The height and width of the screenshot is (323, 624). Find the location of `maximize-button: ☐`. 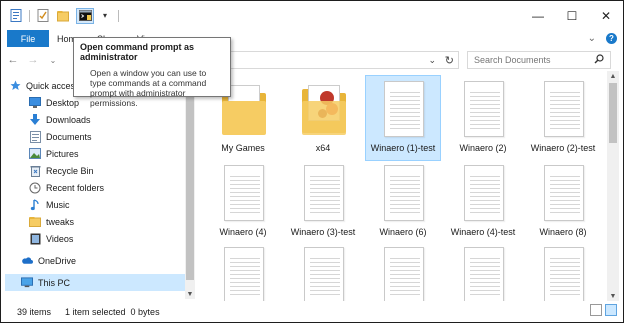

maximize-button: ☐ is located at coordinates (572, 15).